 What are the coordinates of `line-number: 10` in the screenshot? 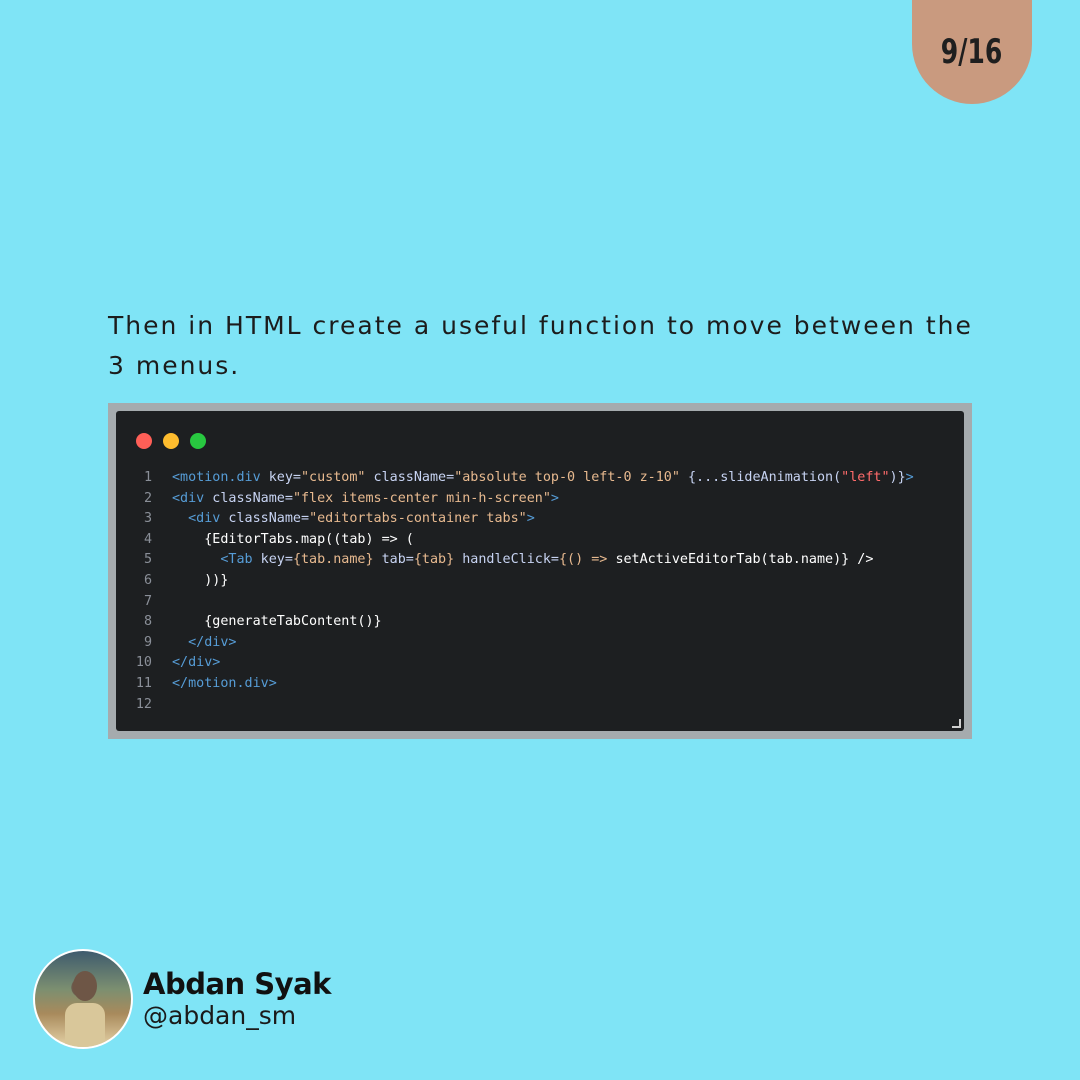 It's located at (143, 663).